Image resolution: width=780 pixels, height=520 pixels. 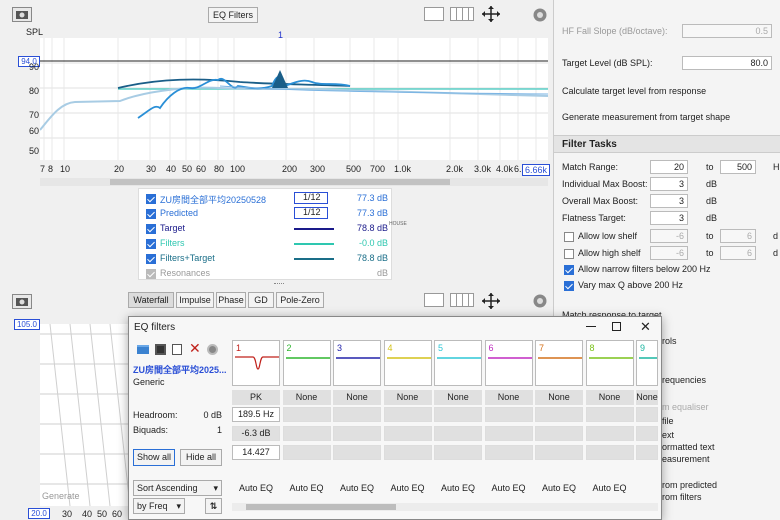 I want to click on waterfall-plot, so click(x=85, y=415).